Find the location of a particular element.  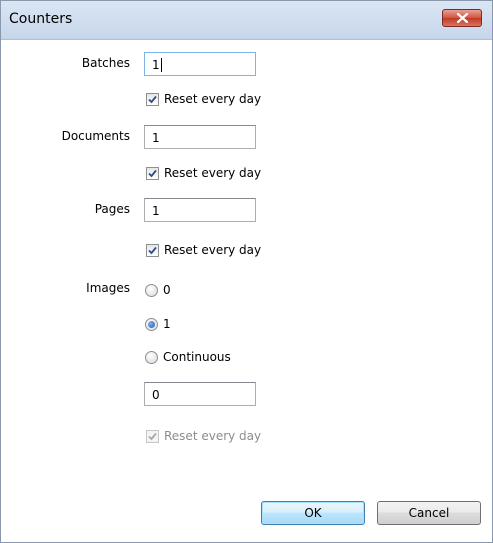

batches-reset-label: Reset every day is located at coordinates (213, 99).